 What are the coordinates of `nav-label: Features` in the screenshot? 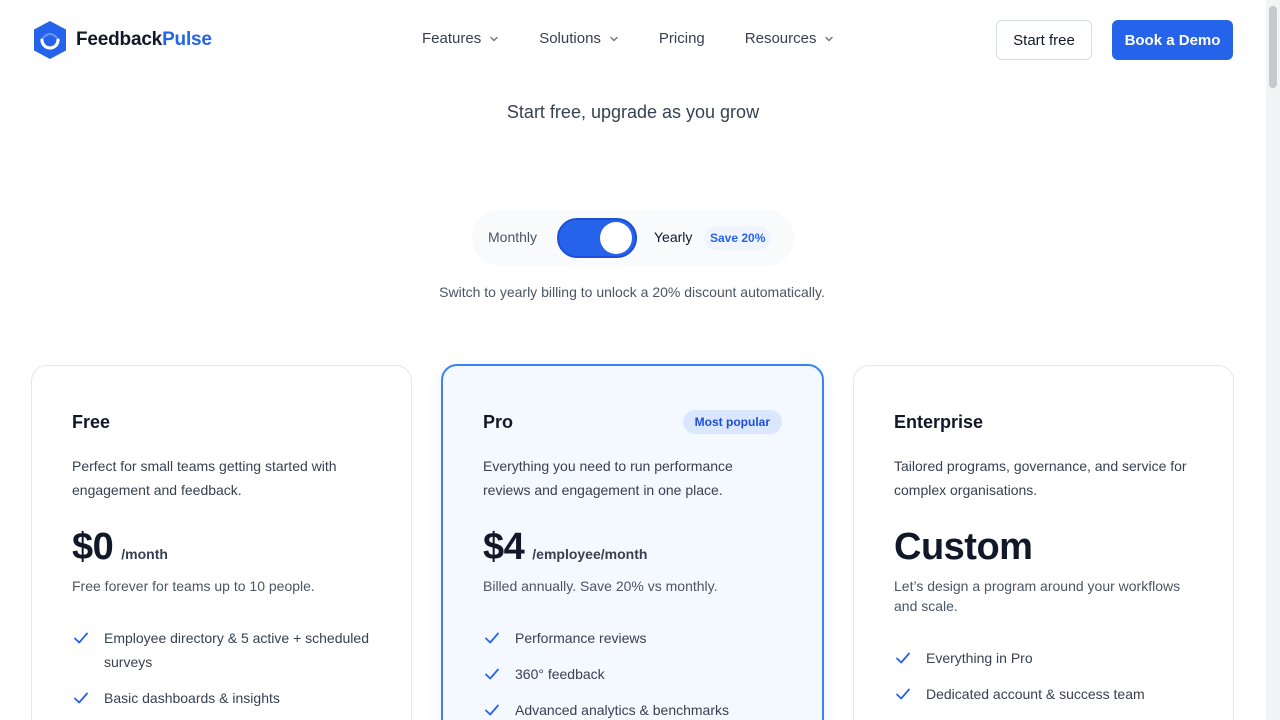 It's located at (452, 38).